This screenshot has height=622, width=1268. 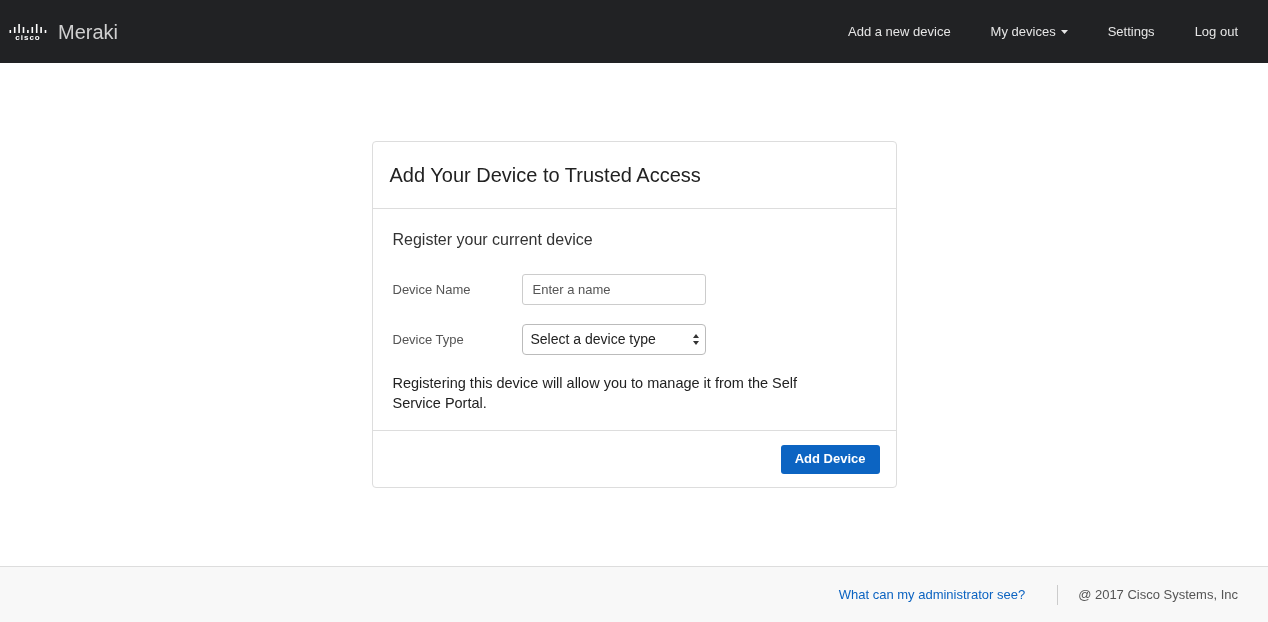 I want to click on nav-link: Log out, so click(x=1216, y=31).